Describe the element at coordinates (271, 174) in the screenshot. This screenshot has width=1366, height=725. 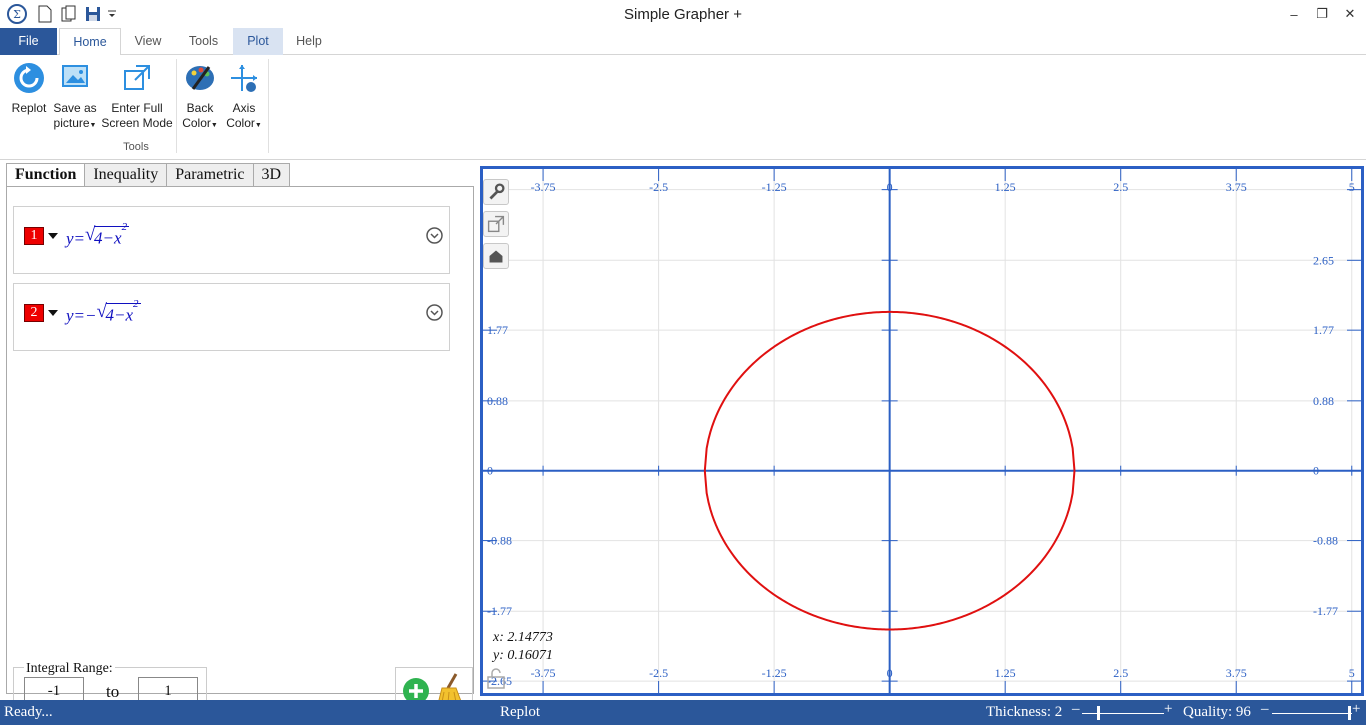
I see `tab-3d: 3D` at that location.